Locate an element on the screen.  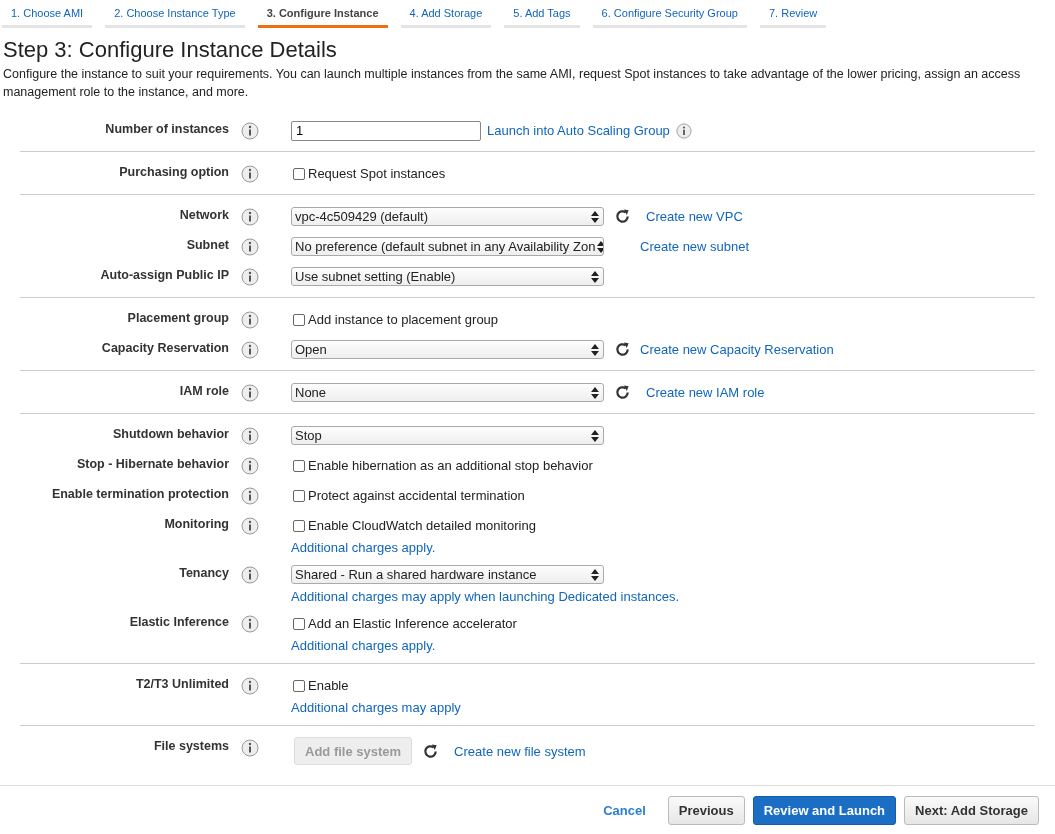
select-field: Shared - Run a shared hardware instance is located at coordinates (447, 574).